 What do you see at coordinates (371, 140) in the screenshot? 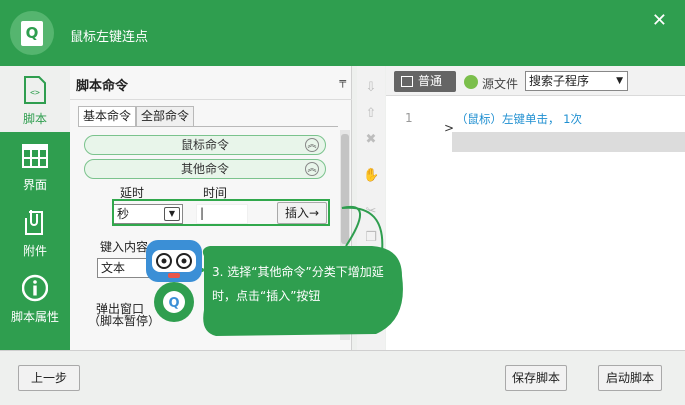
I see `delete-icon: ✖` at bounding box center [371, 140].